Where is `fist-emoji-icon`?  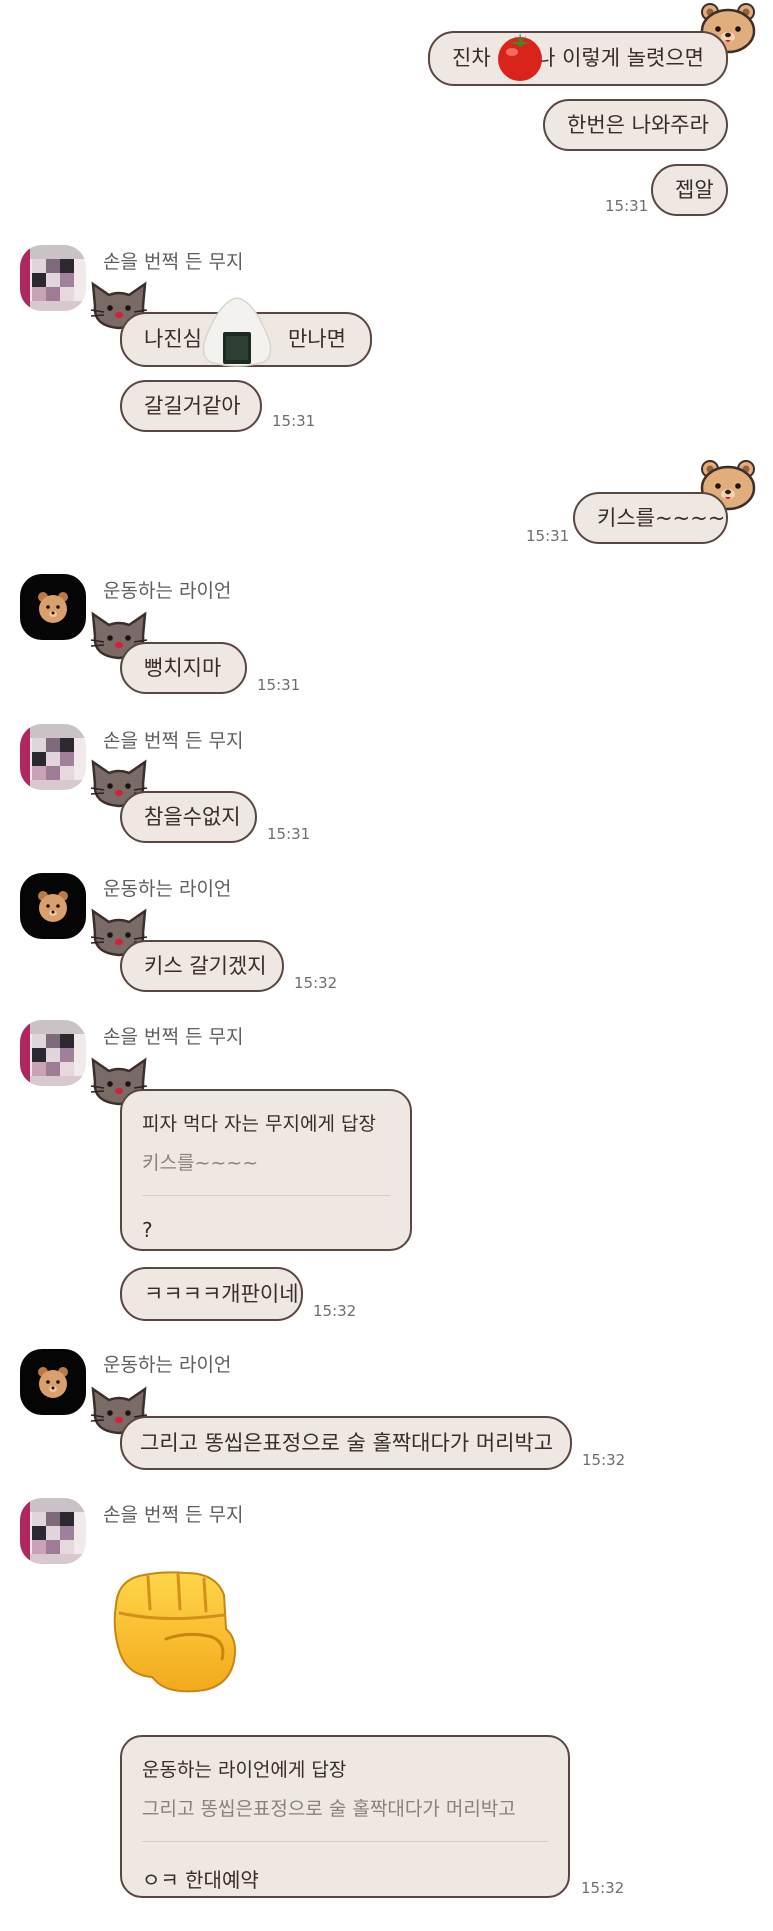 fist-emoji-icon is located at coordinates (183, 1630).